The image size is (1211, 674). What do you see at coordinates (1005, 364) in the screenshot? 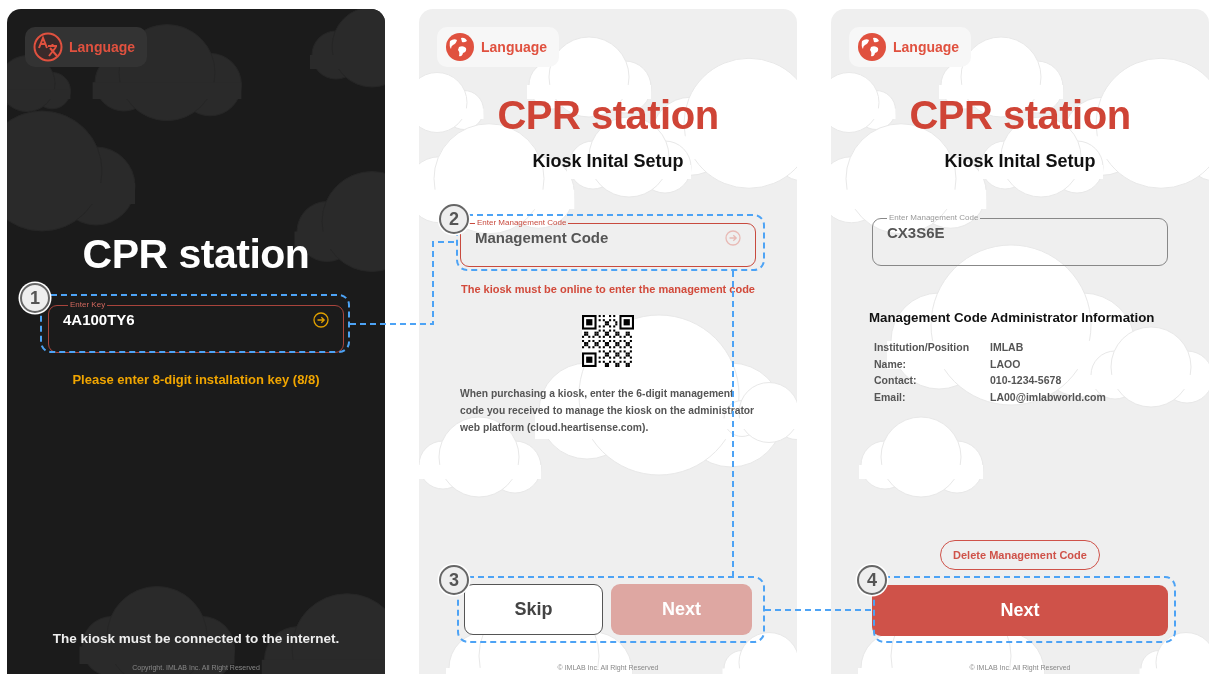
I see `info-value: LAOO` at bounding box center [1005, 364].